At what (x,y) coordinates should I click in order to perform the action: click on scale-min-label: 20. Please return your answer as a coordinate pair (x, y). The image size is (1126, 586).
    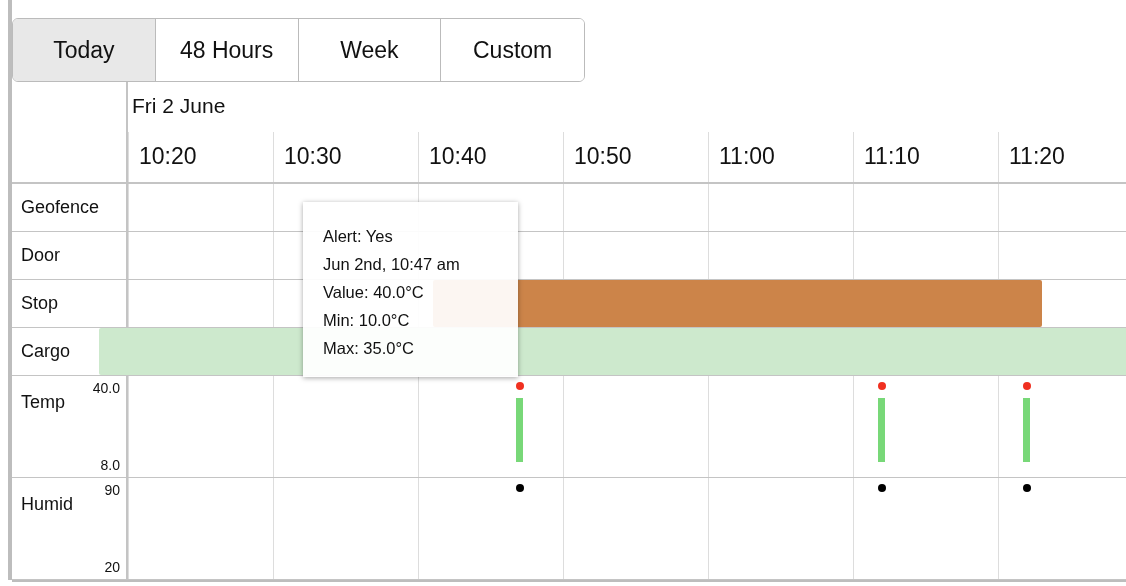
    Looking at the image, I should click on (112, 567).